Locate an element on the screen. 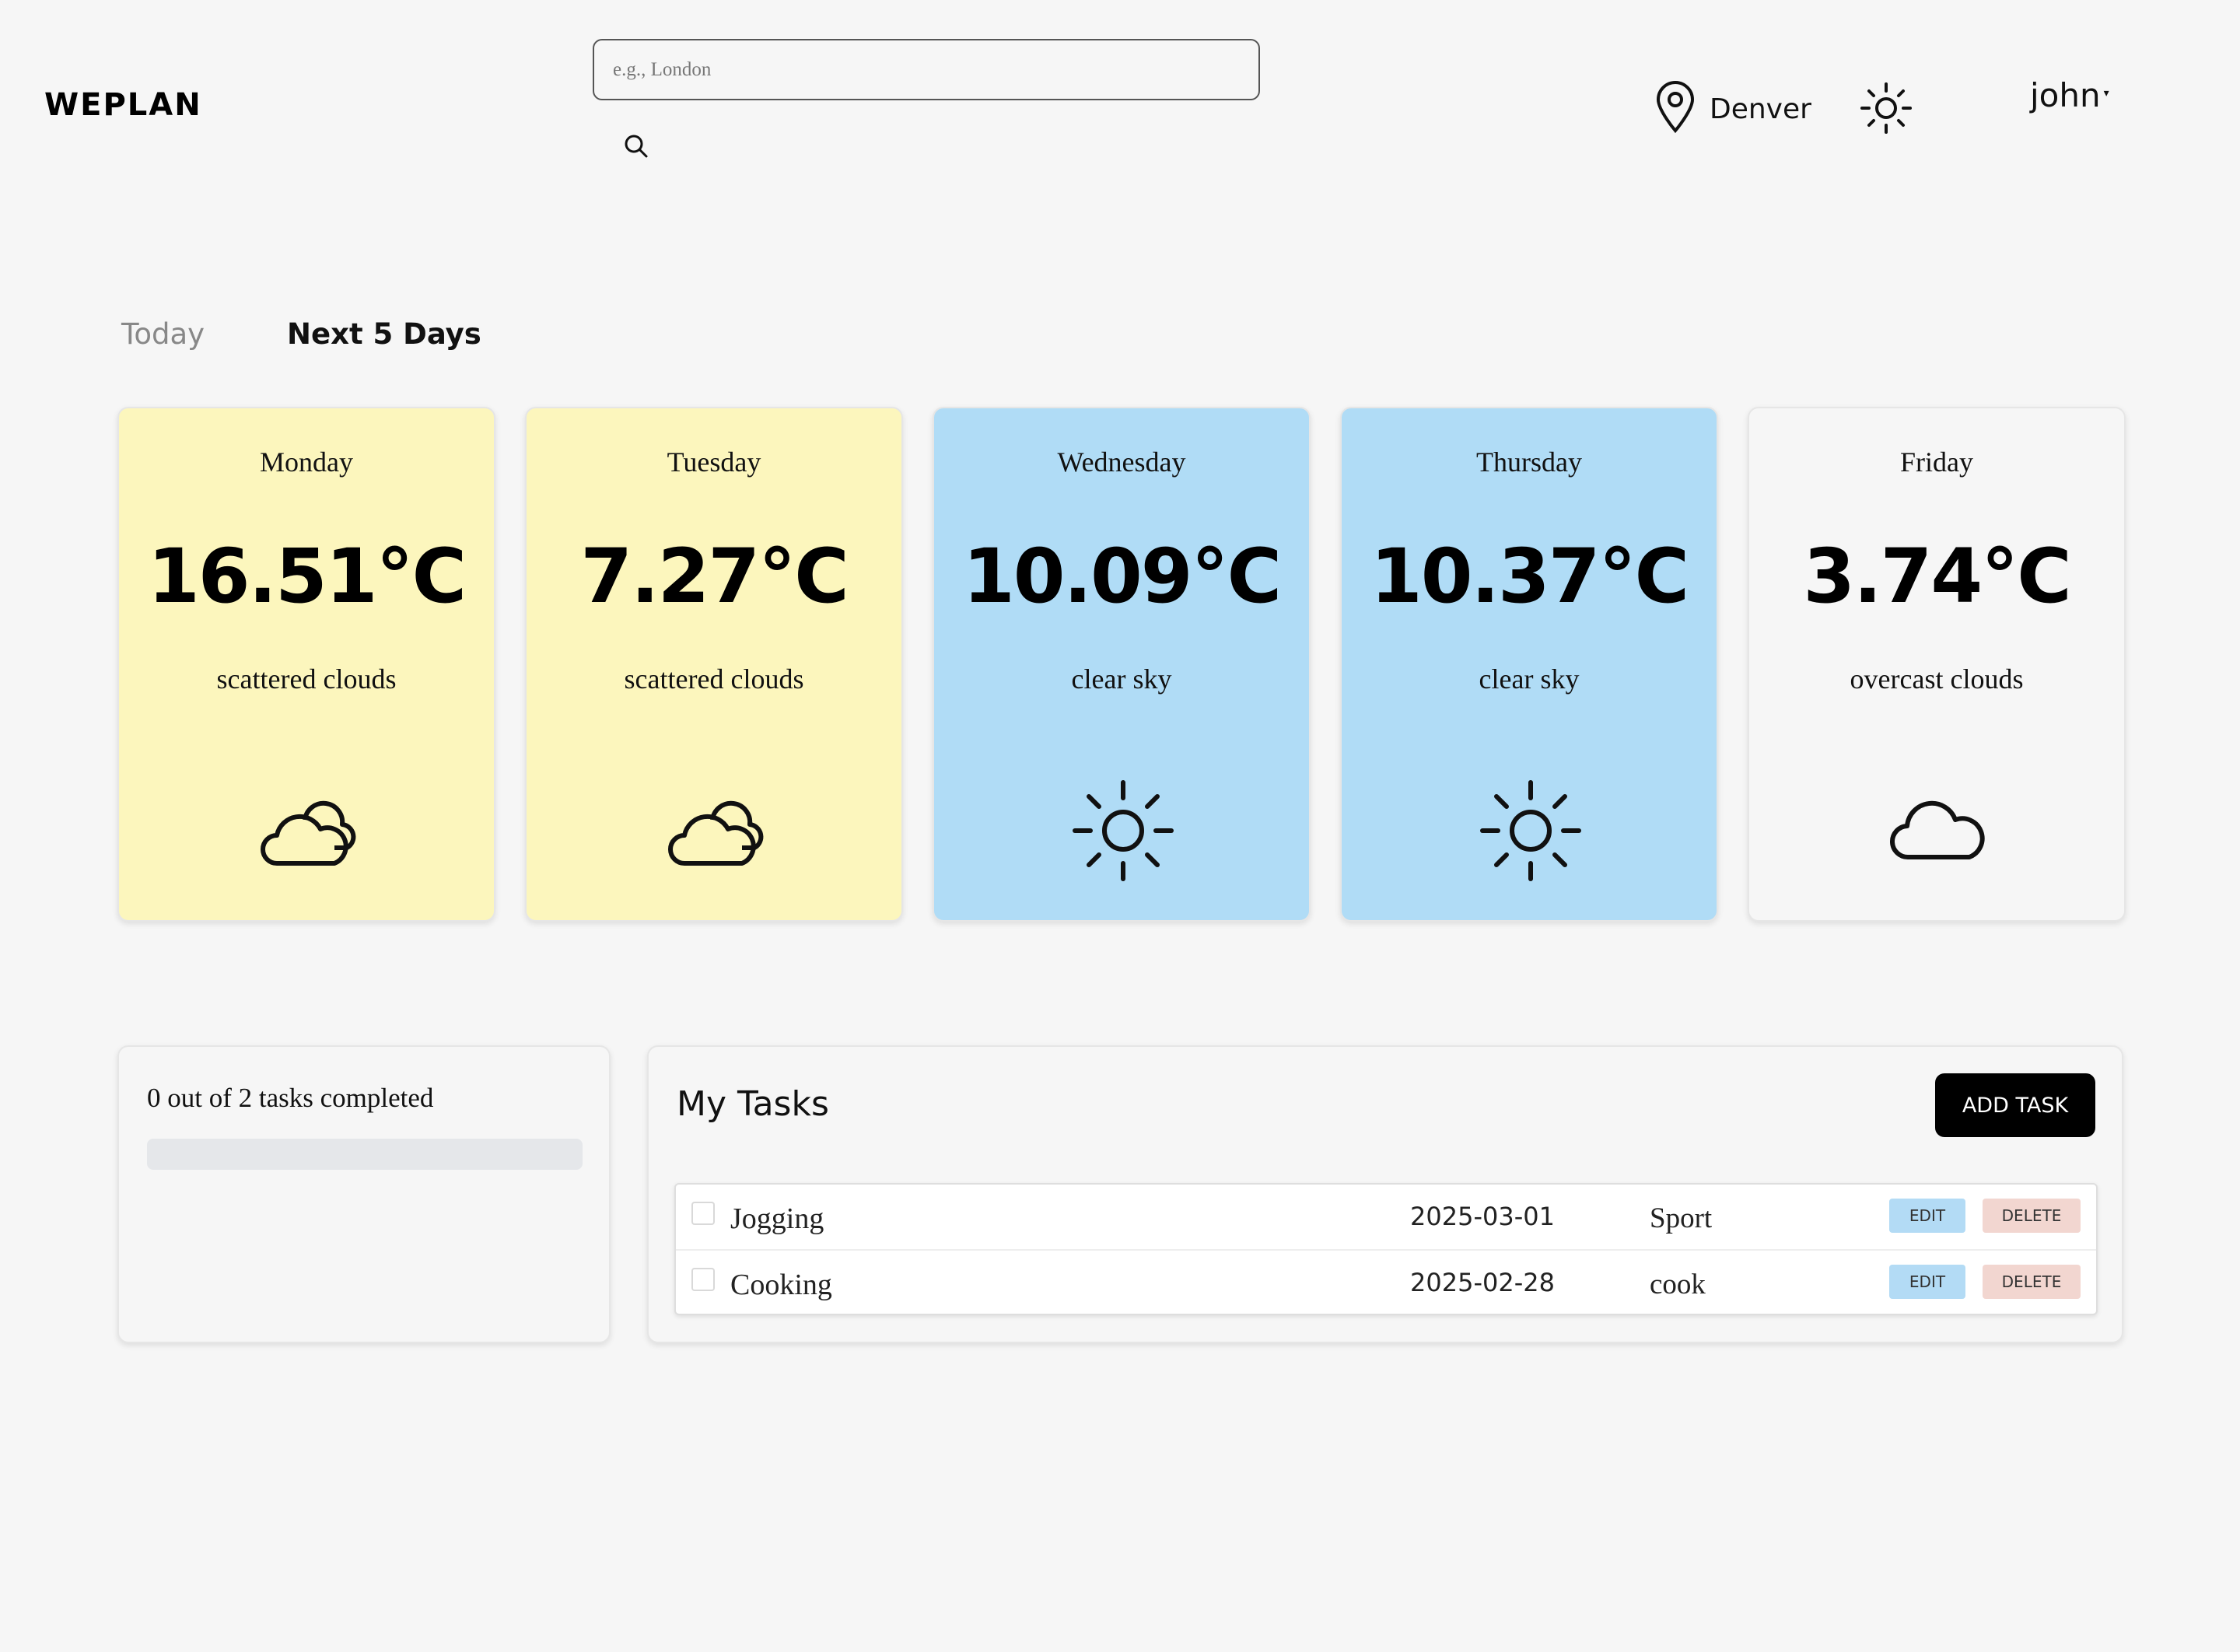 Image resolution: width=2240 pixels, height=1652 pixels. task-progress-card: 0 out of 2 tasks completed is located at coordinates (364, 1194).